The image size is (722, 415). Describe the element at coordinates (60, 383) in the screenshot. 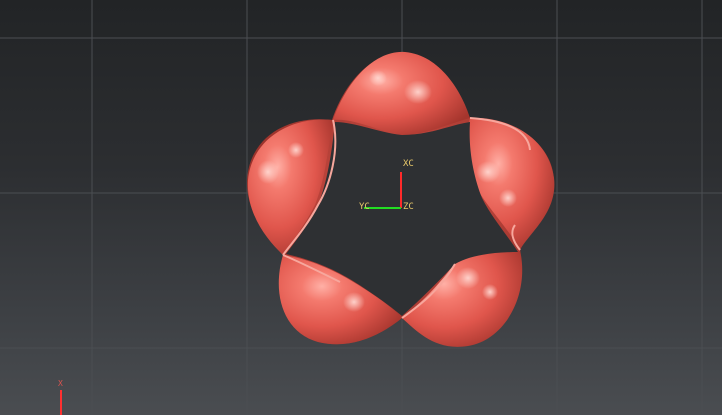

I see `triad-x-label: X` at that location.